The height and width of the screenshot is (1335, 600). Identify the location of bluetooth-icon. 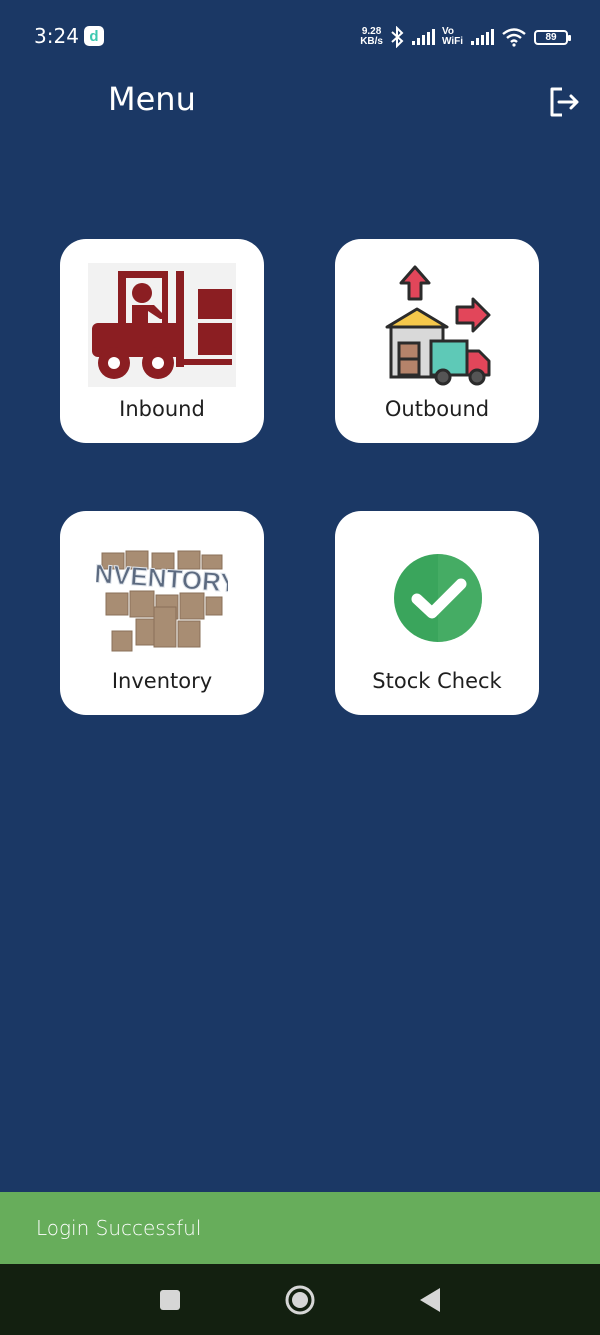
(397, 37).